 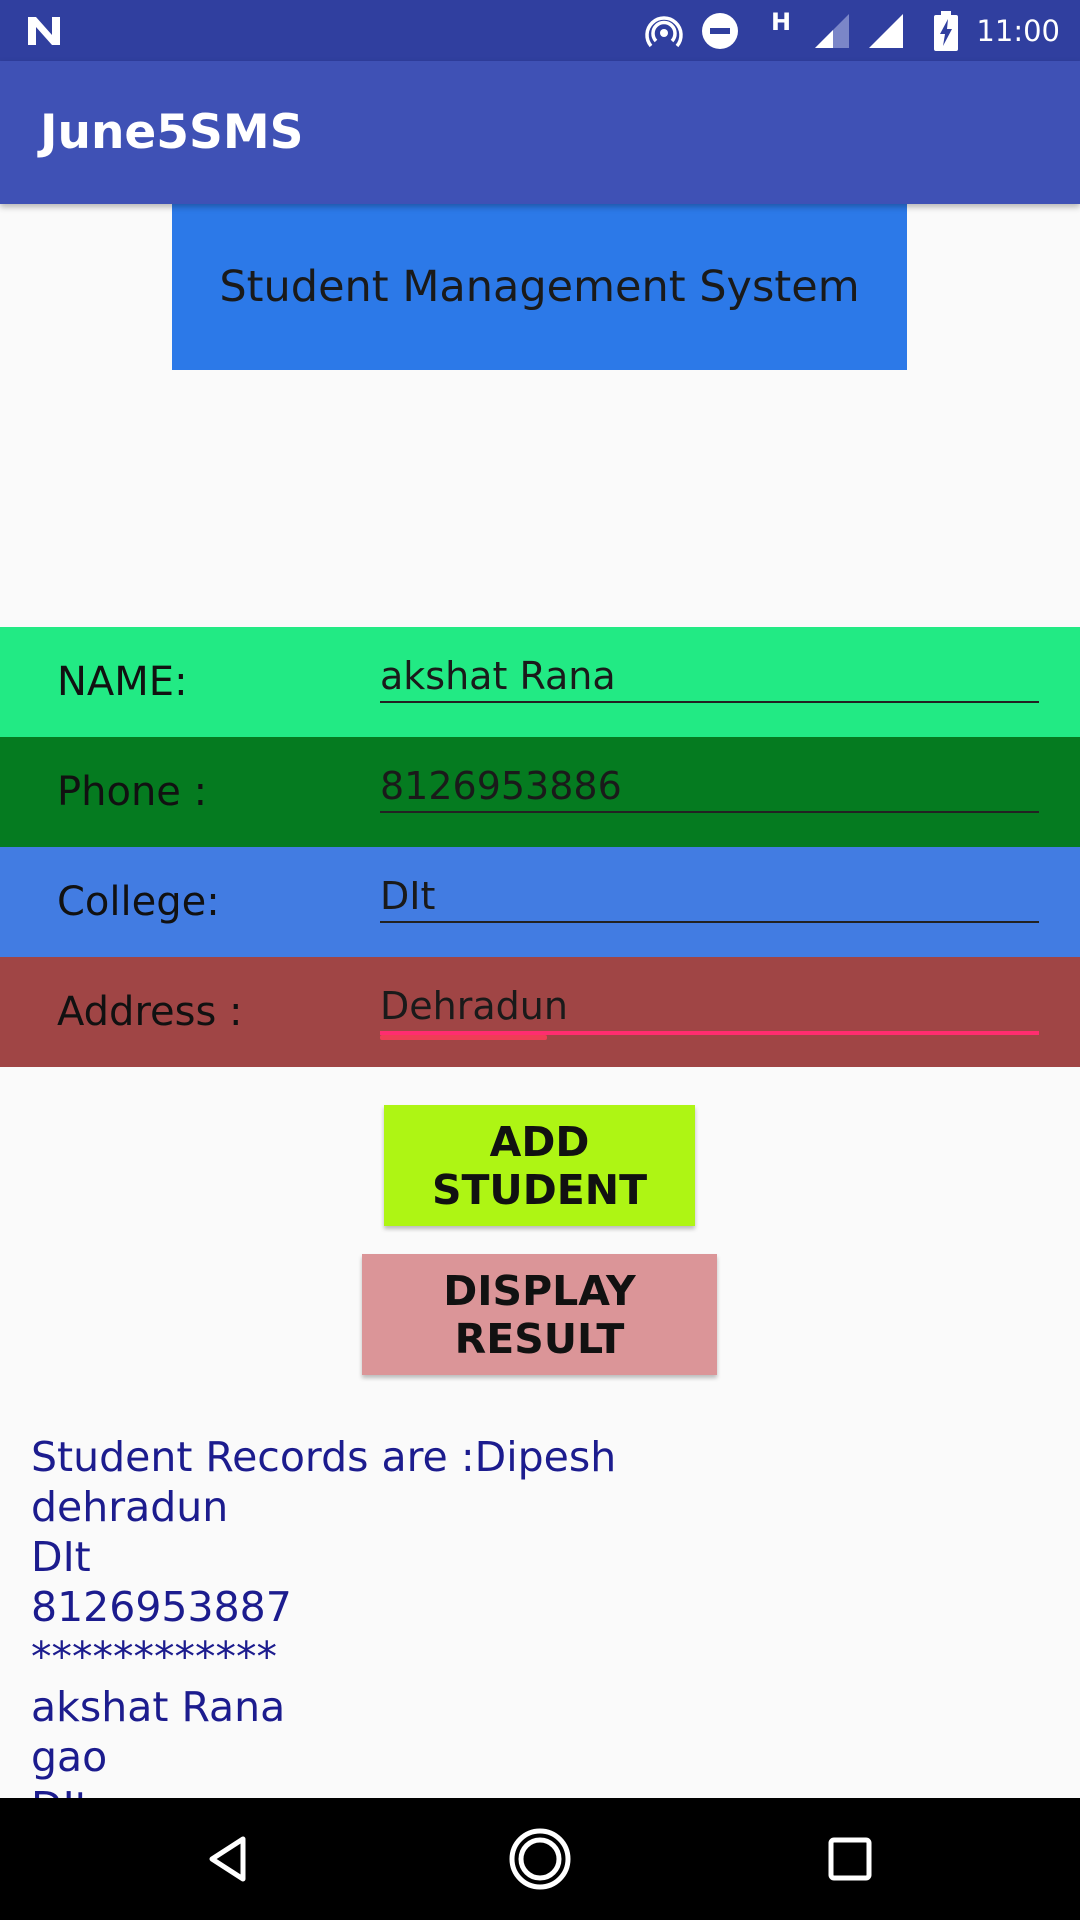 I want to click on network-type-label: H, so click(x=781, y=22).